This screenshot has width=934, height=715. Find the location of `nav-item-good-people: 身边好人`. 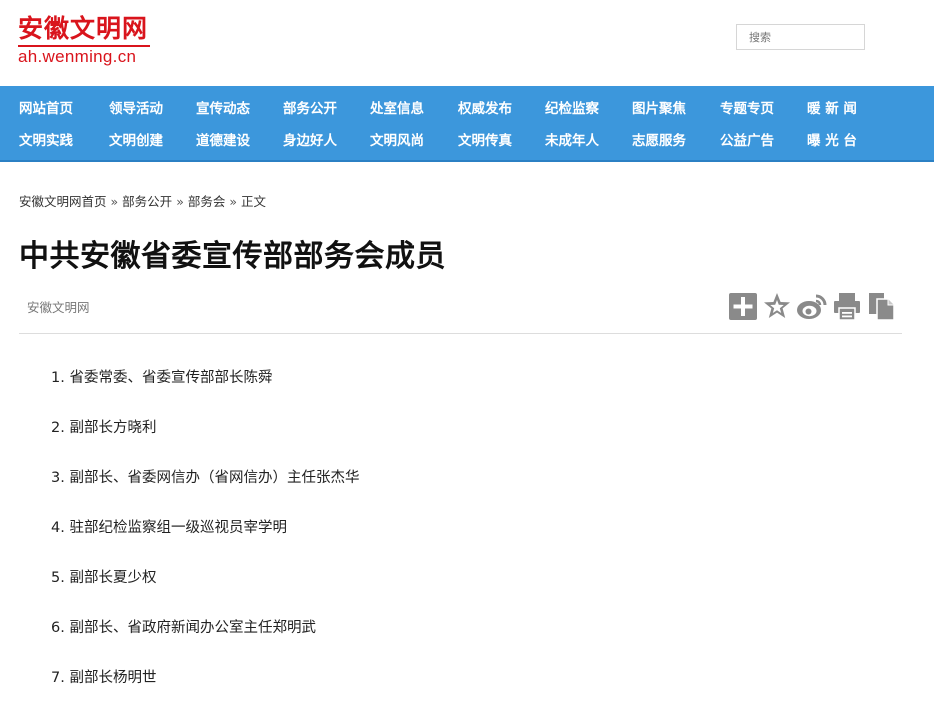

nav-item-good-people: 身边好人 is located at coordinates (310, 141).